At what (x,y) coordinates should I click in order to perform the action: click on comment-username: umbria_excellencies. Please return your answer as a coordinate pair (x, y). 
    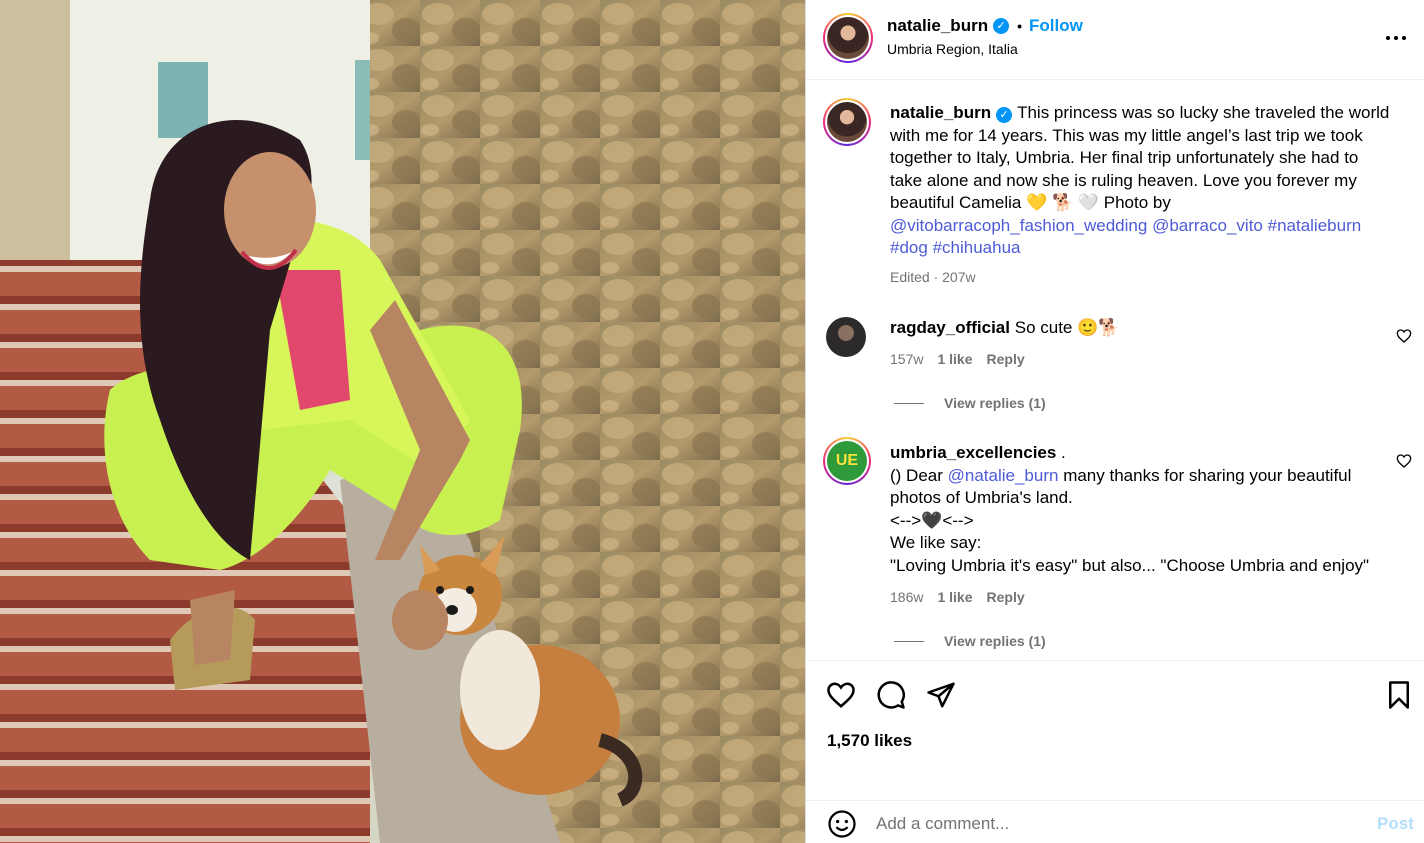
    Looking at the image, I should click on (973, 452).